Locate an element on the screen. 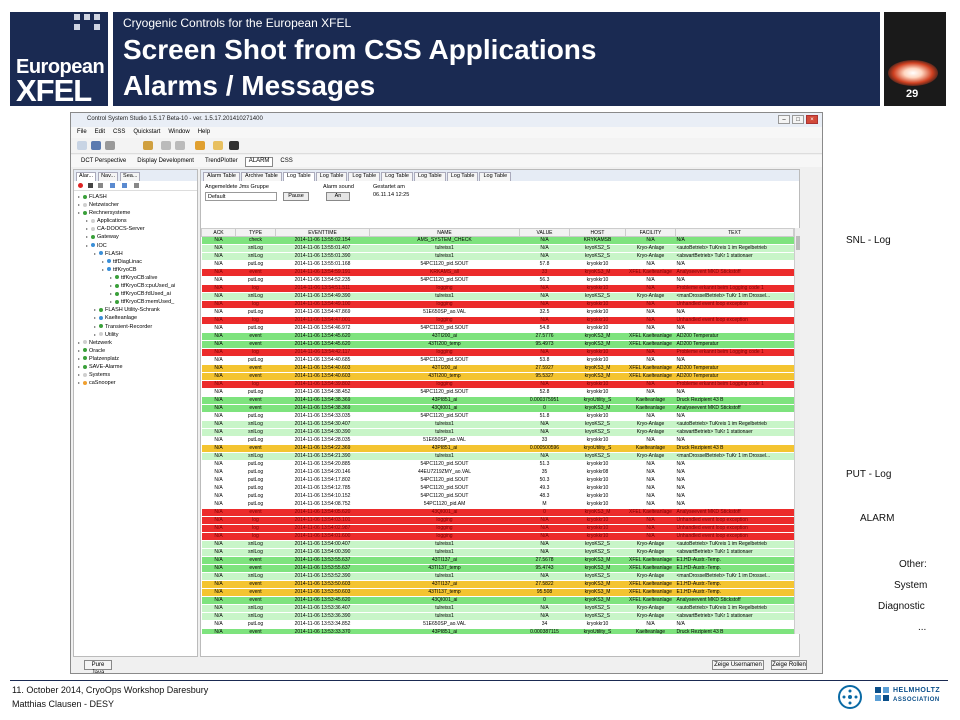 Image resolution: width=960 pixels, height=720 pixels. tree-item: ▸ Systems is located at coordinates (135, 375).